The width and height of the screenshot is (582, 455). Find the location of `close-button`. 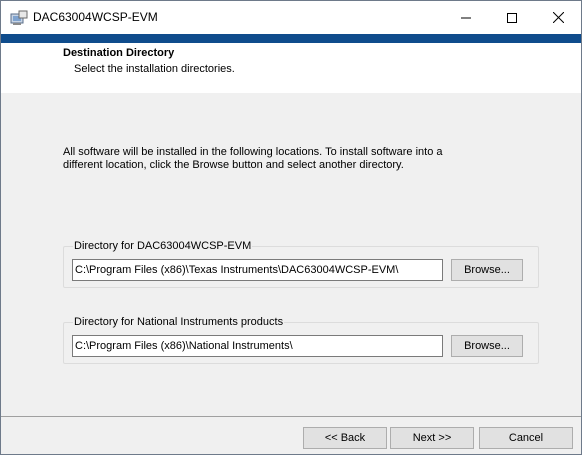

close-button is located at coordinates (558, 17).